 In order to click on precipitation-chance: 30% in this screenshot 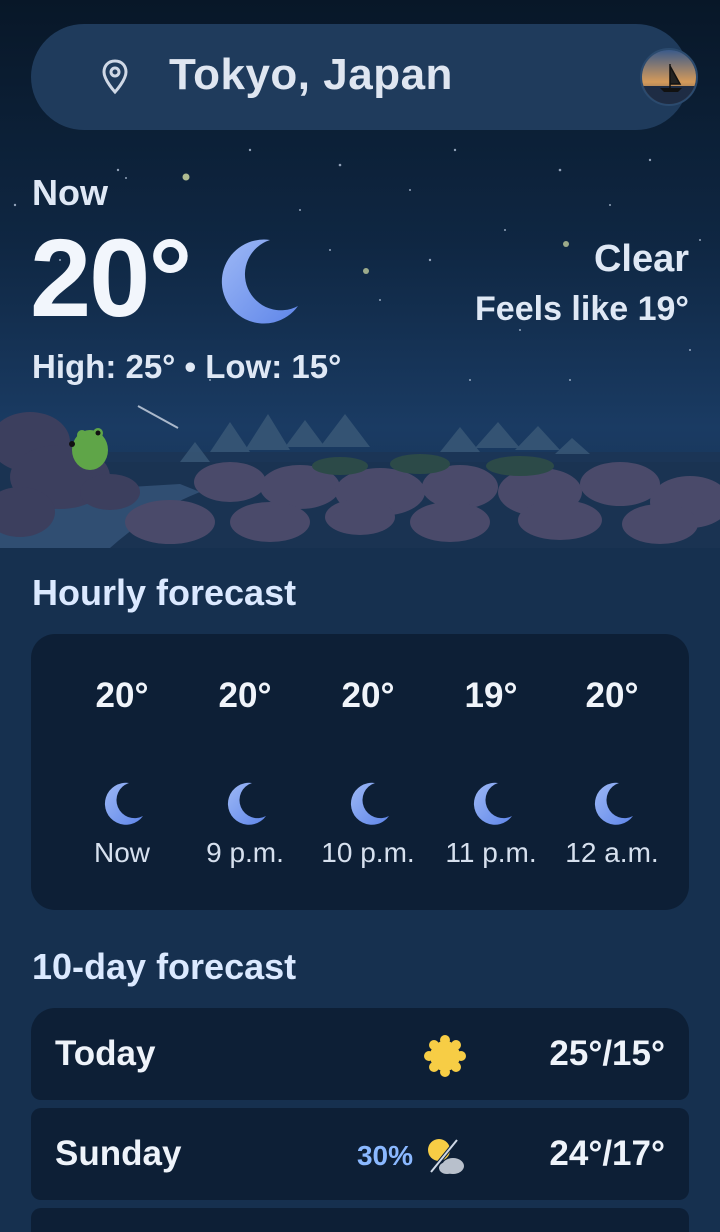, I will do `click(384, 1155)`.